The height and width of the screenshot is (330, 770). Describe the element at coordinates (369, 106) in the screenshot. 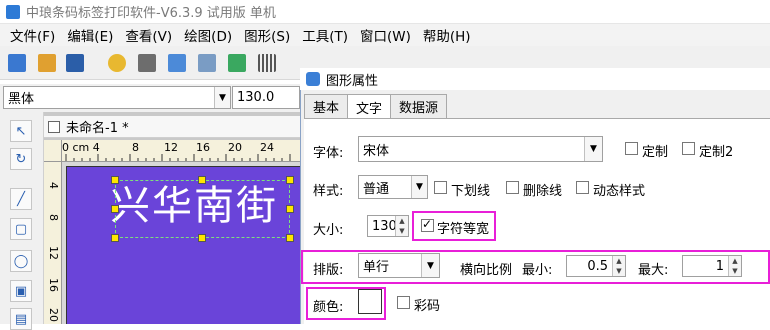

I see `tab-text: 文字` at that location.